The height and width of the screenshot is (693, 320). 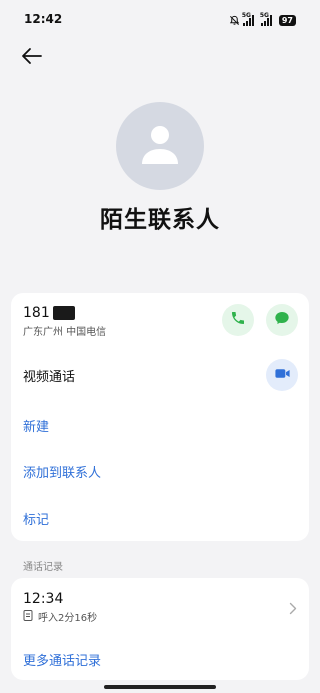 What do you see at coordinates (43, 599) in the screenshot?
I see `call-log-time: 12:34` at bounding box center [43, 599].